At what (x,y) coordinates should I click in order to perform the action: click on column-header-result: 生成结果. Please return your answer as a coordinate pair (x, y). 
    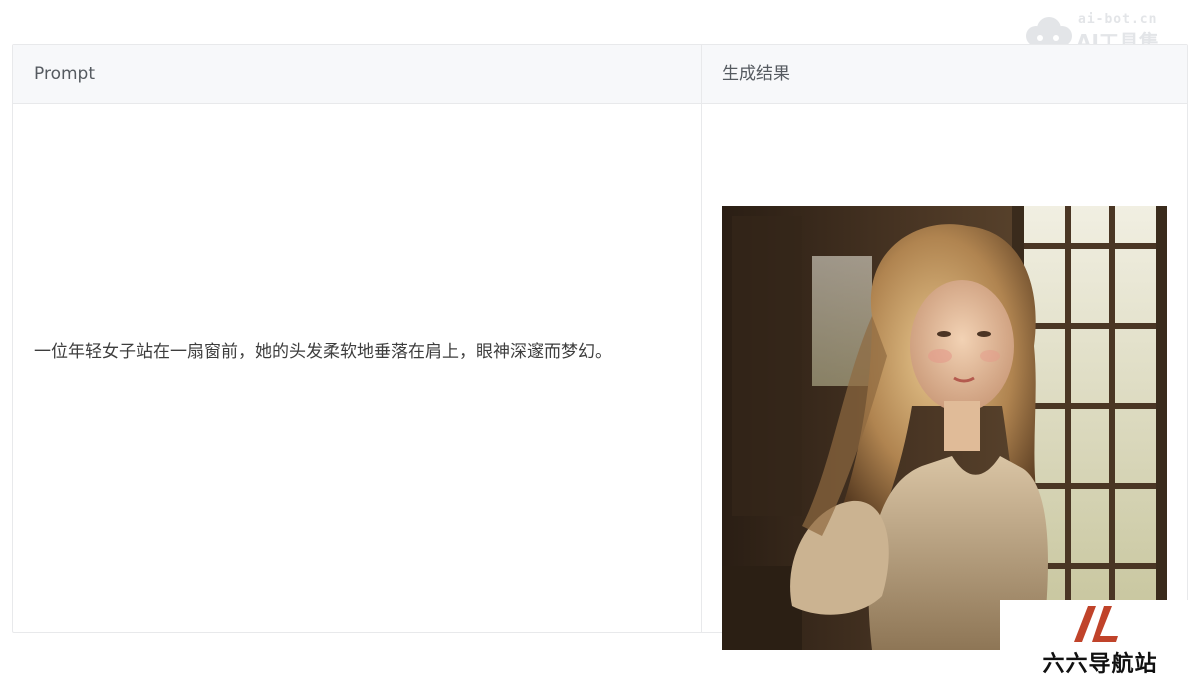
    Looking at the image, I should click on (756, 74).